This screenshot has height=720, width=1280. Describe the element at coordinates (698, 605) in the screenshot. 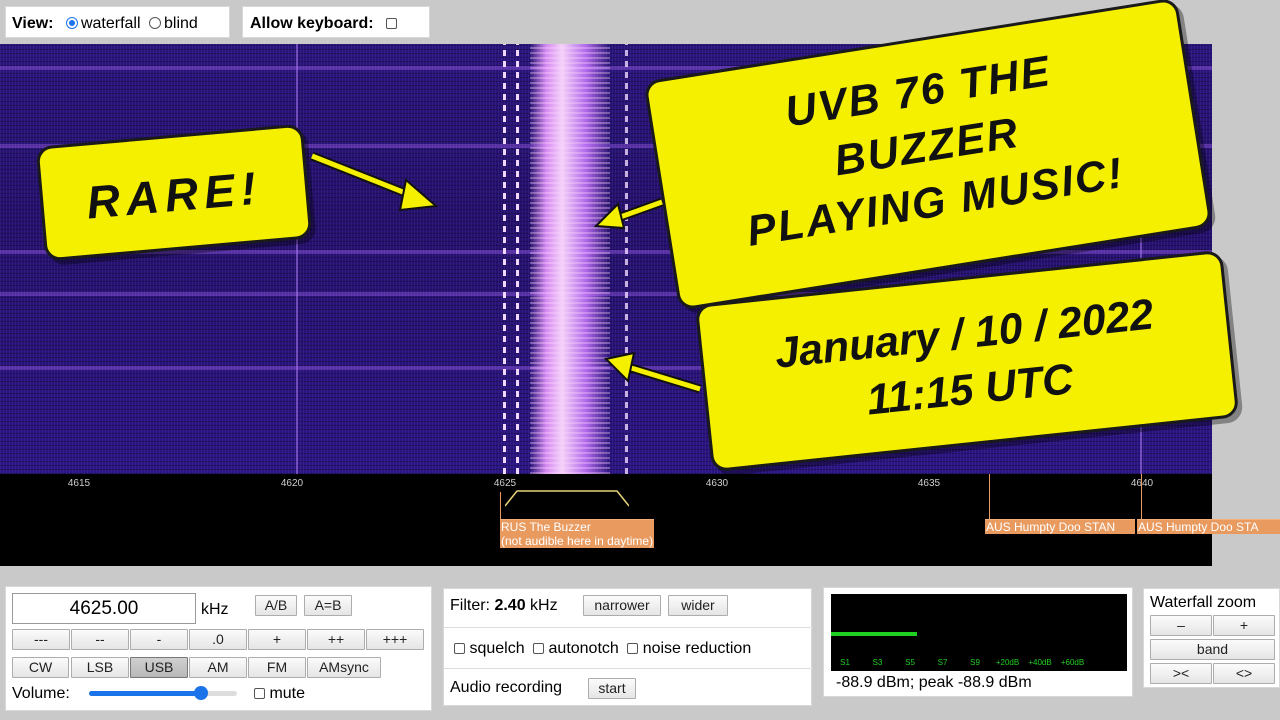

I see `wider-button: wider` at that location.